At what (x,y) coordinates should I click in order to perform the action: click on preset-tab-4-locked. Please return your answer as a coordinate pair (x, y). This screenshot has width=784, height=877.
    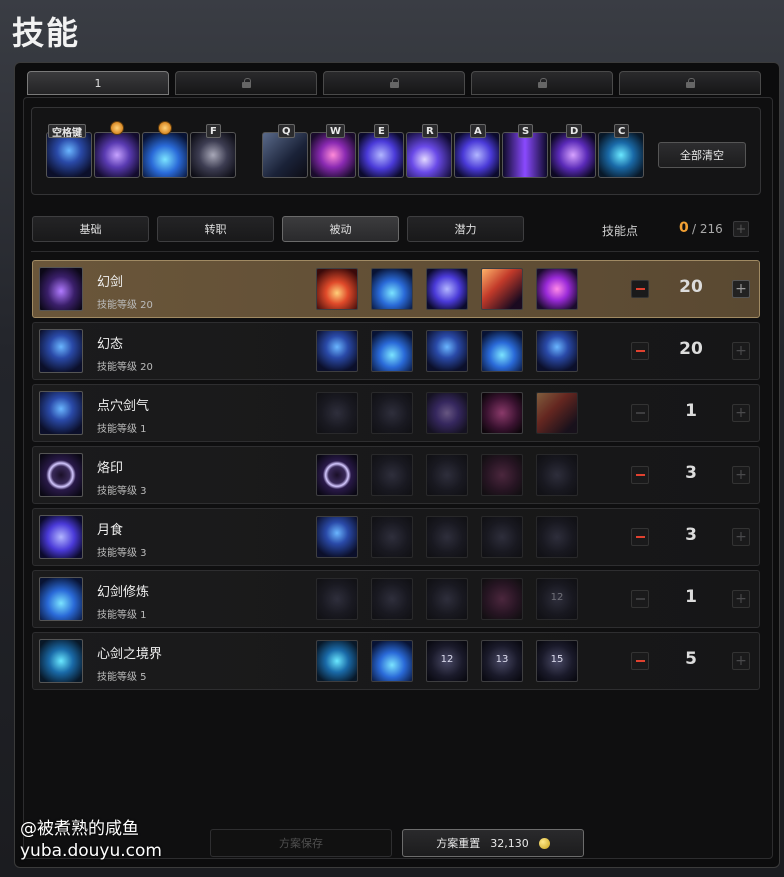
    Looking at the image, I should click on (542, 83).